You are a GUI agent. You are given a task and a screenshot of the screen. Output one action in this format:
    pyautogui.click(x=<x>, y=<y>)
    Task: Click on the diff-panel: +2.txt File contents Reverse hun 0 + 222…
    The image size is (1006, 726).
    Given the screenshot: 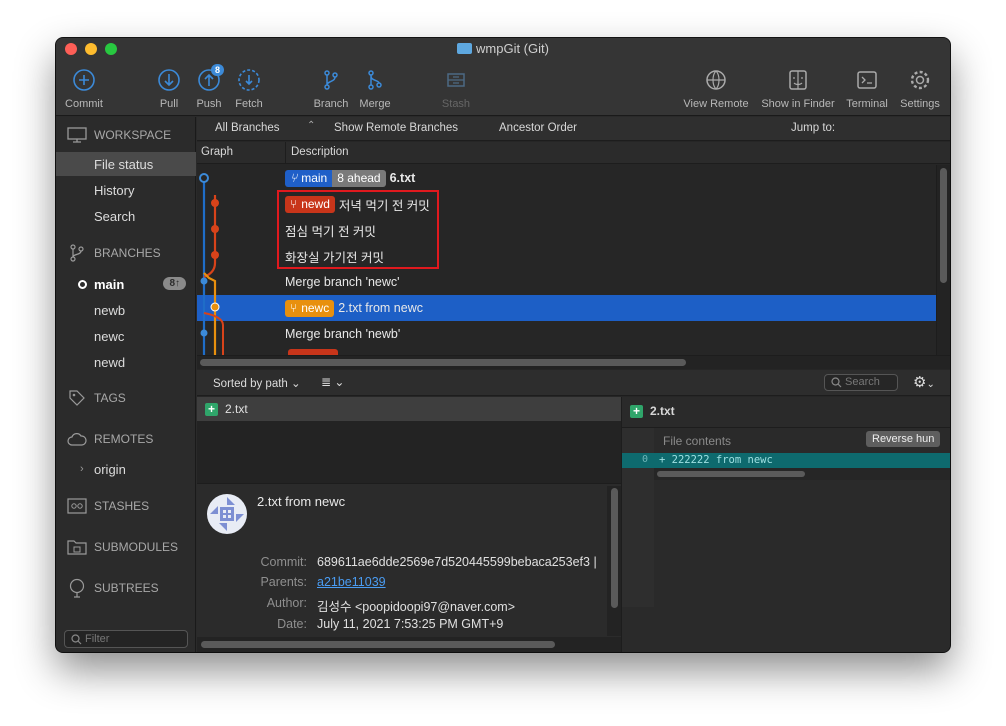 What is the action you would take?
    pyautogui.click(x=785, y=524)
    